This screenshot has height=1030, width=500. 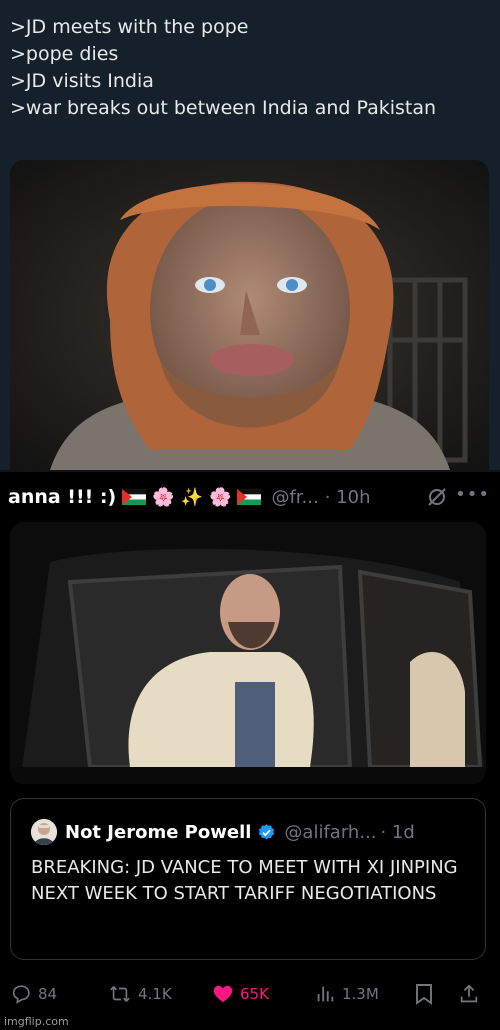 I want to click on tweet-header: anna !!! :) 🌸 ✨ 🌸 @fr... · 10h, so click(x=189, y=497).